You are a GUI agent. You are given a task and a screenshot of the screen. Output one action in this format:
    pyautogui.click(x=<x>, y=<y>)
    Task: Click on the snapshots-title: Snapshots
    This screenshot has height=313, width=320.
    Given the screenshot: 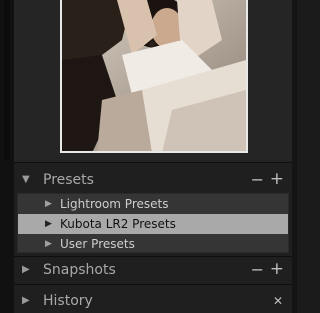 What is the action you would take?
    pyautogui.click(x=79, y=270)
    